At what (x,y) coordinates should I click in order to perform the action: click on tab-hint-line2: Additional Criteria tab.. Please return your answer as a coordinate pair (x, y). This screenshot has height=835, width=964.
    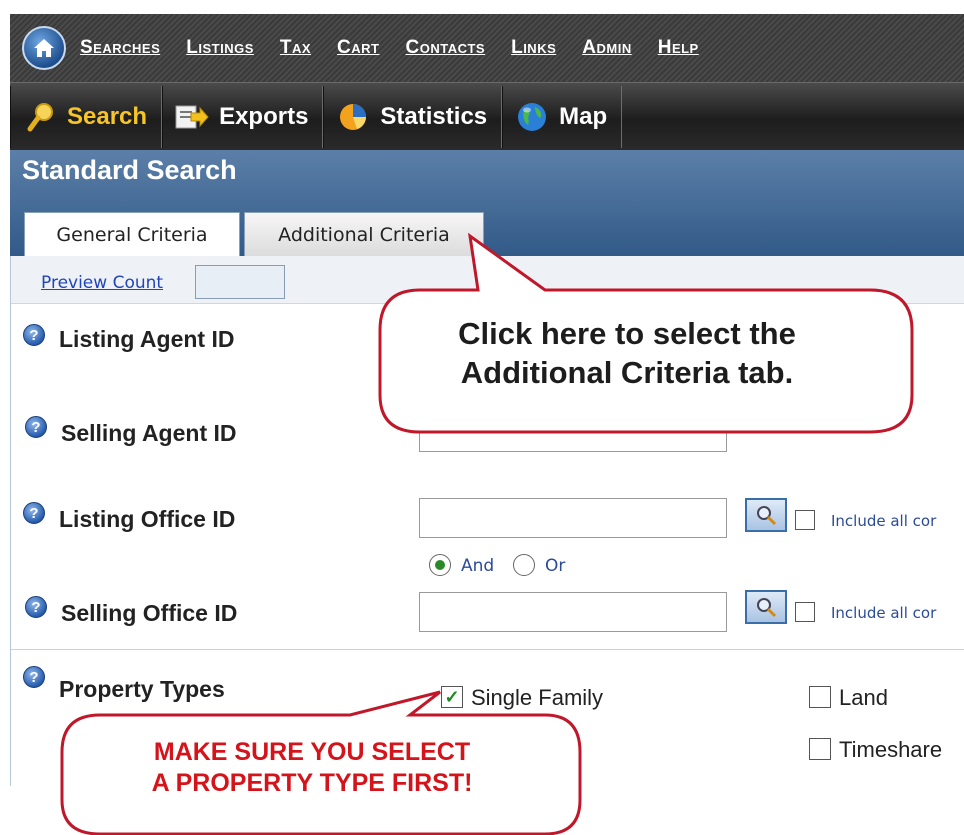
    Looking at the image, I should click on (627, 372).